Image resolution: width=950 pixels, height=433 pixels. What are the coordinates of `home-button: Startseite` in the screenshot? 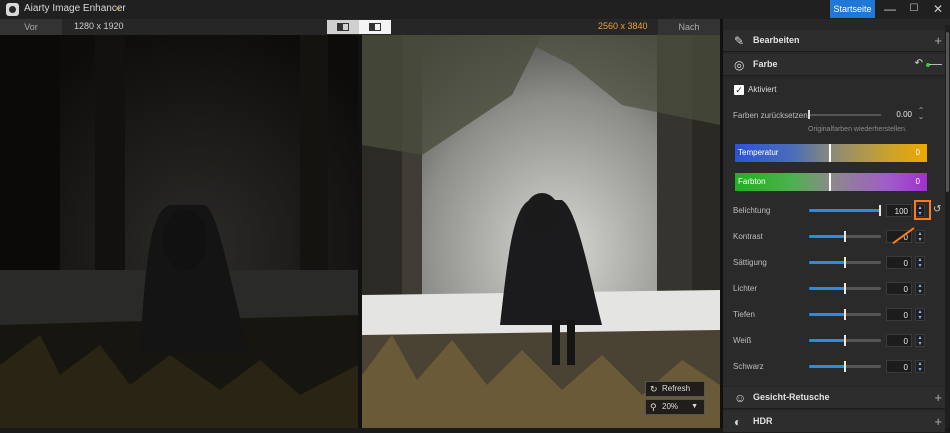 It's located at (852, 9).